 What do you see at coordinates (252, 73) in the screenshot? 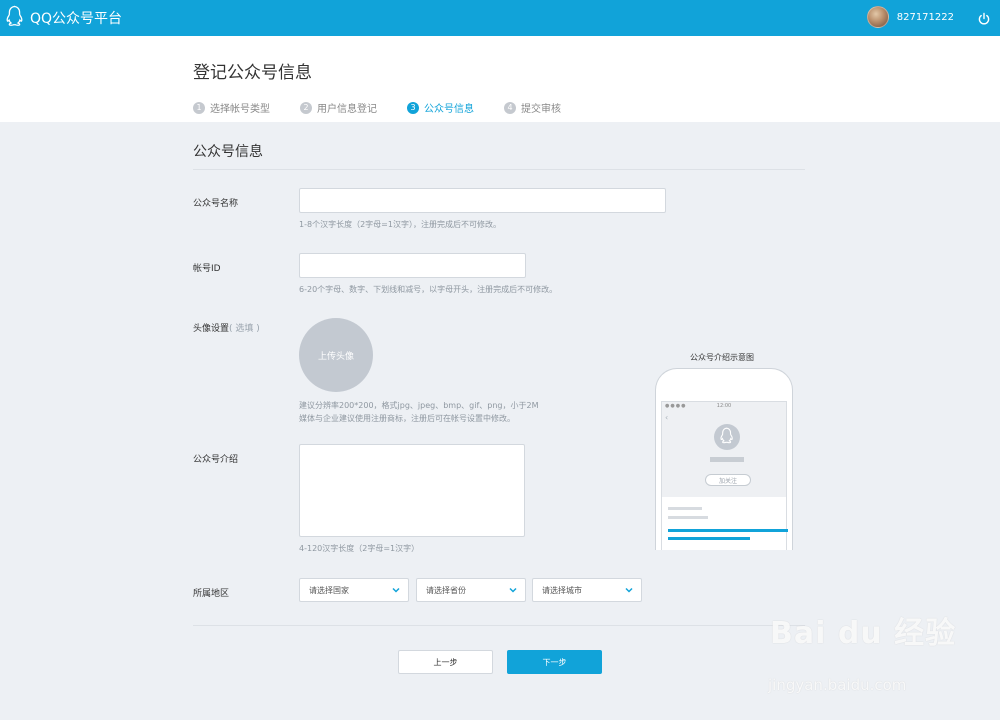
I see `page-title: 登记公众号信息` at bounding box center [252, 73].